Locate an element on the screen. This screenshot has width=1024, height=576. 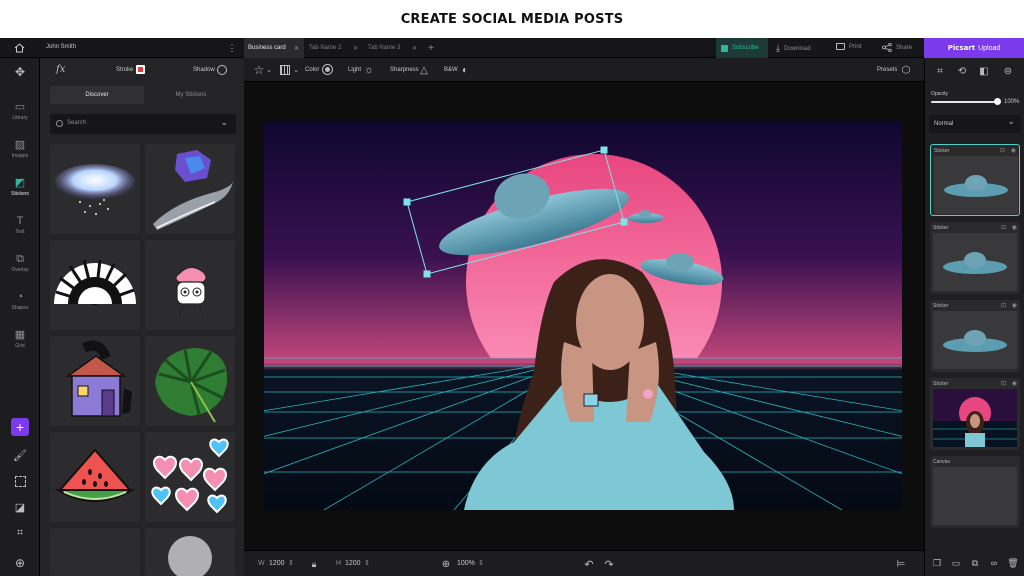
trash-icon: 🗑︎ is located at coordinates (1013, 563).